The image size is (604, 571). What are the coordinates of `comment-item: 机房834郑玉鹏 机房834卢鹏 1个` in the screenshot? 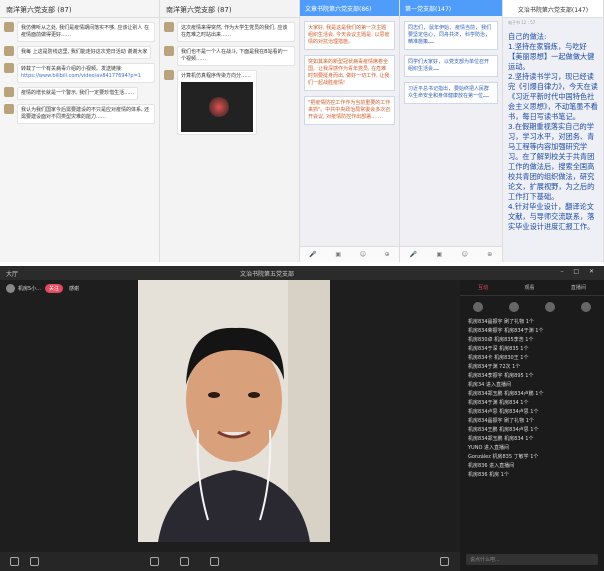 It's located at (506, 394).